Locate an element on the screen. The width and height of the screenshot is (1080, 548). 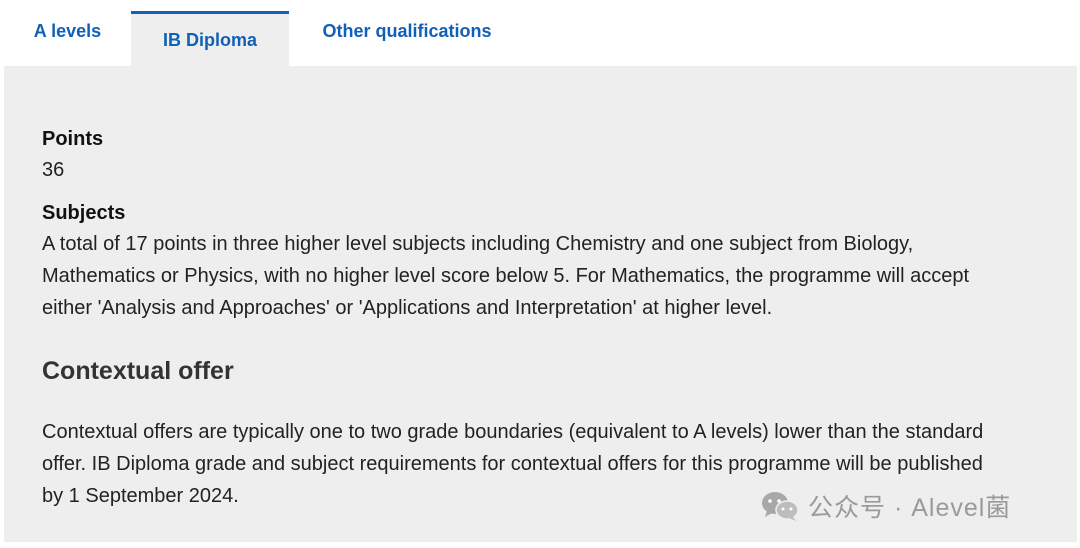
tab-other-qualifications: Other qualifications is located at coordinates (407, 33).